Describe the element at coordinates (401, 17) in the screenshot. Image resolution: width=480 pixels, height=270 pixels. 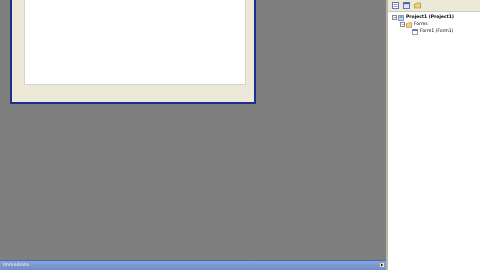
I see `project-icon` at that location.